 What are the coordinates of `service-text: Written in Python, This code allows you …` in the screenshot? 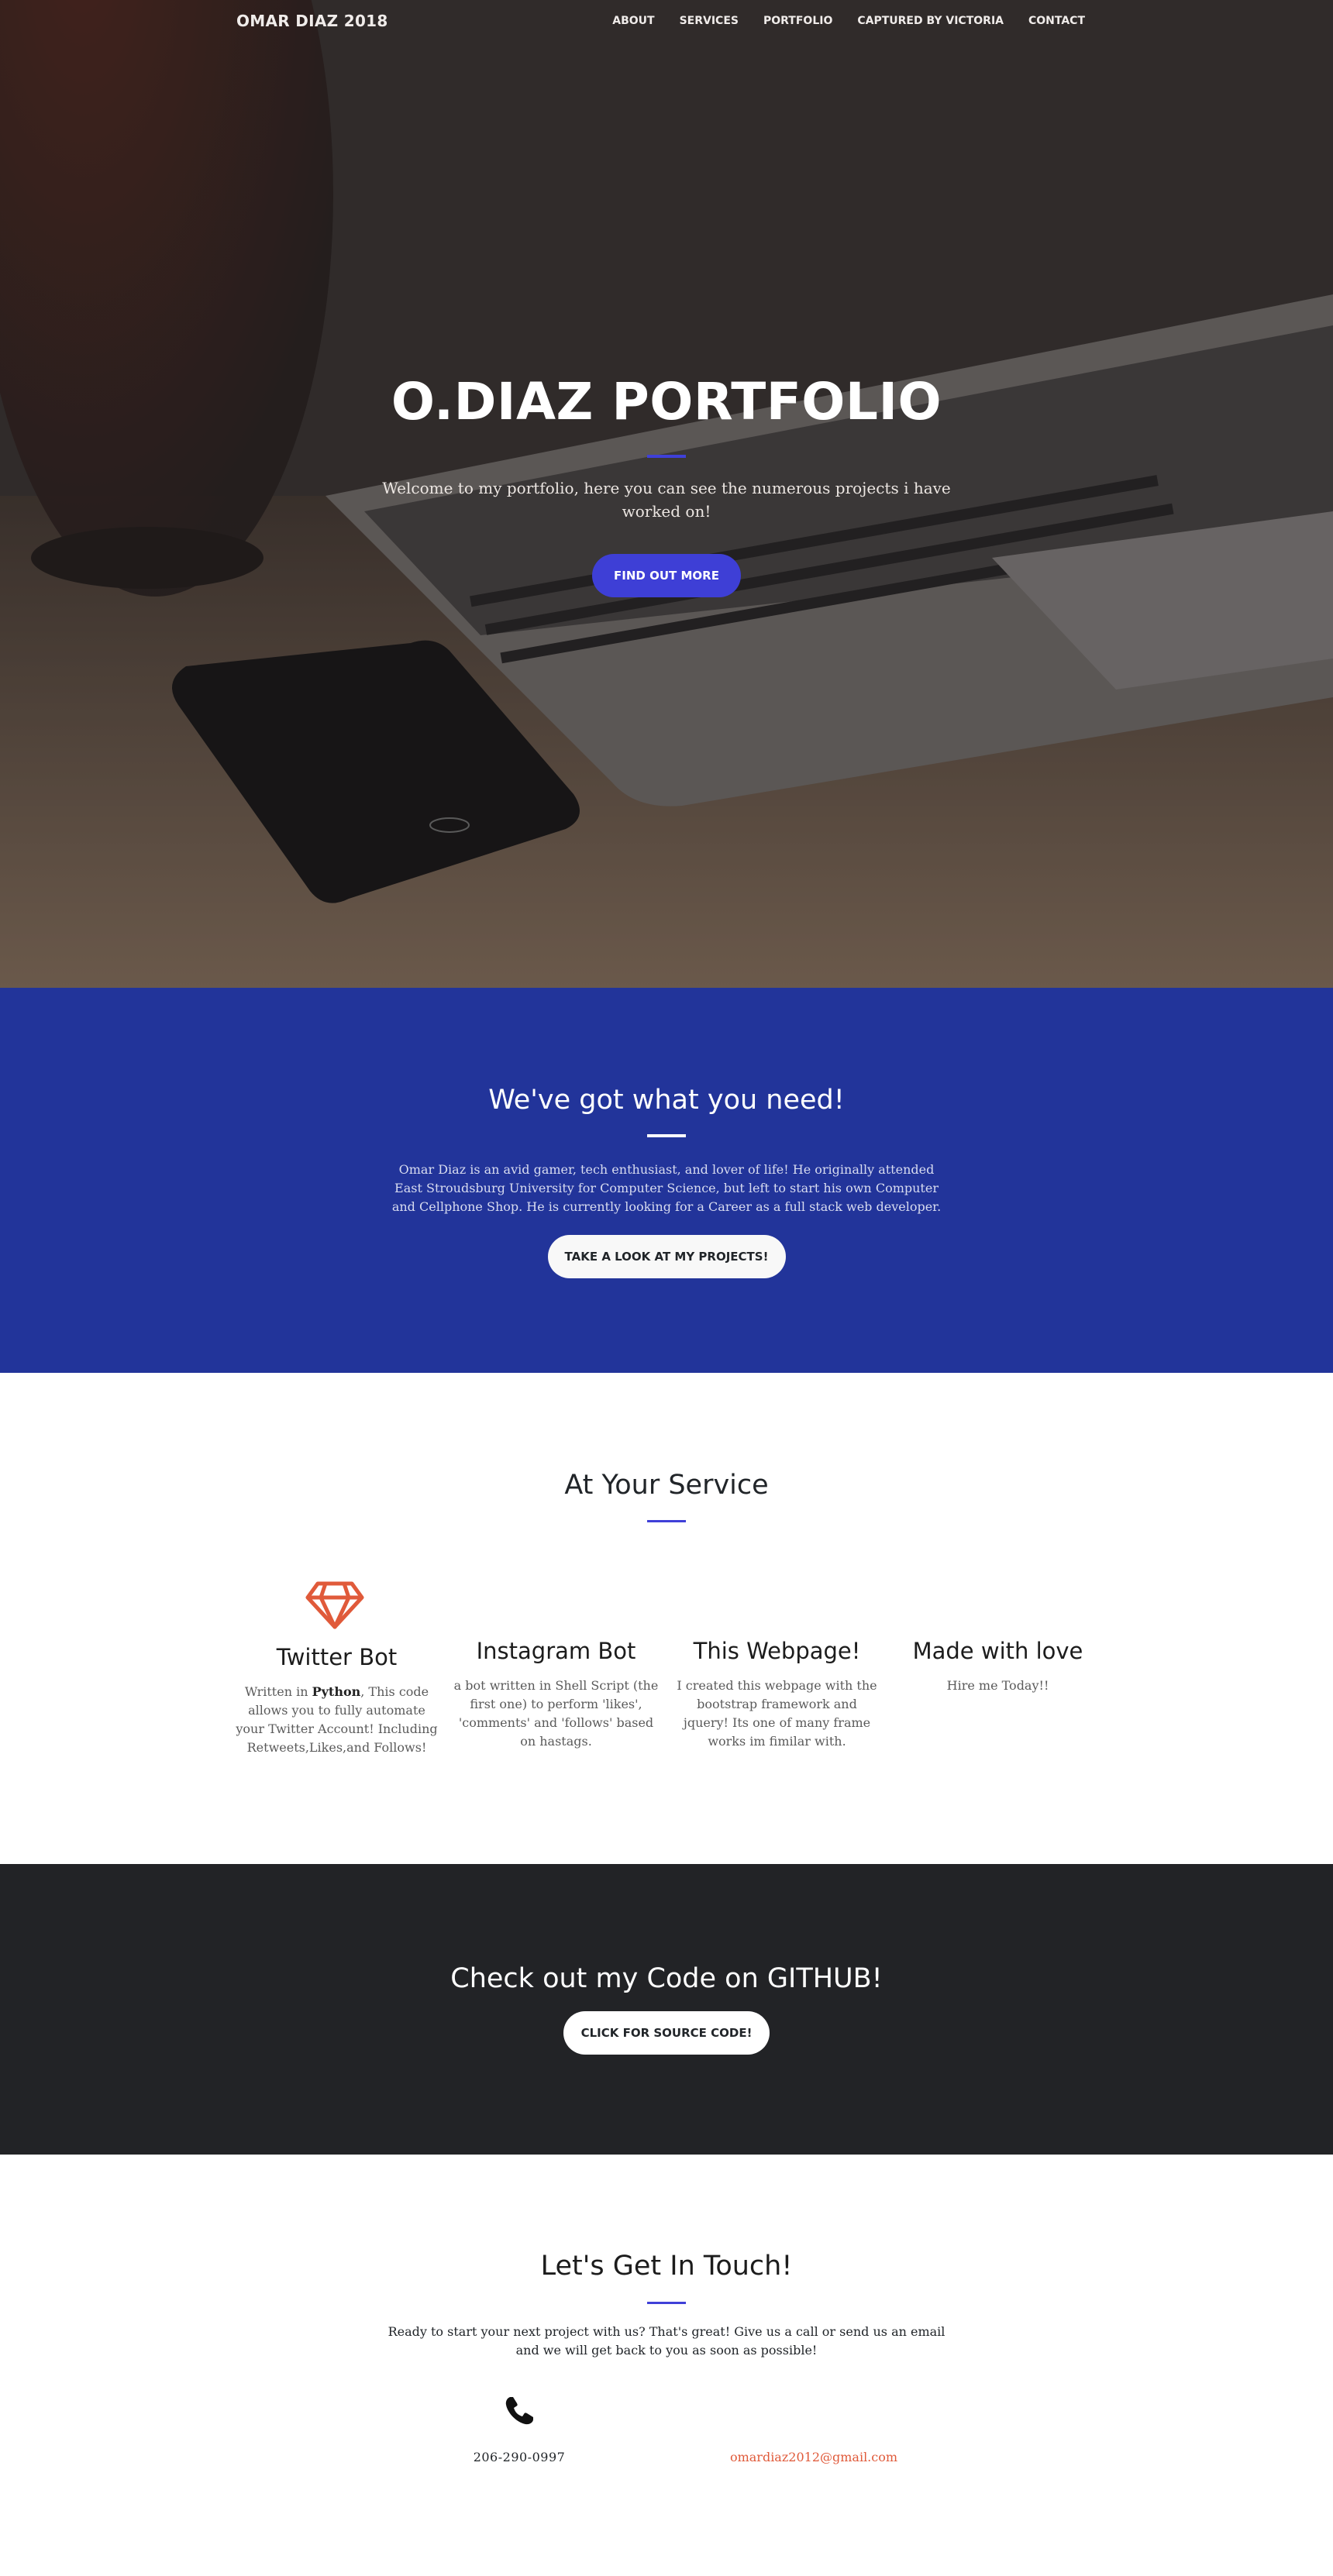 It's located at (337, 1719).